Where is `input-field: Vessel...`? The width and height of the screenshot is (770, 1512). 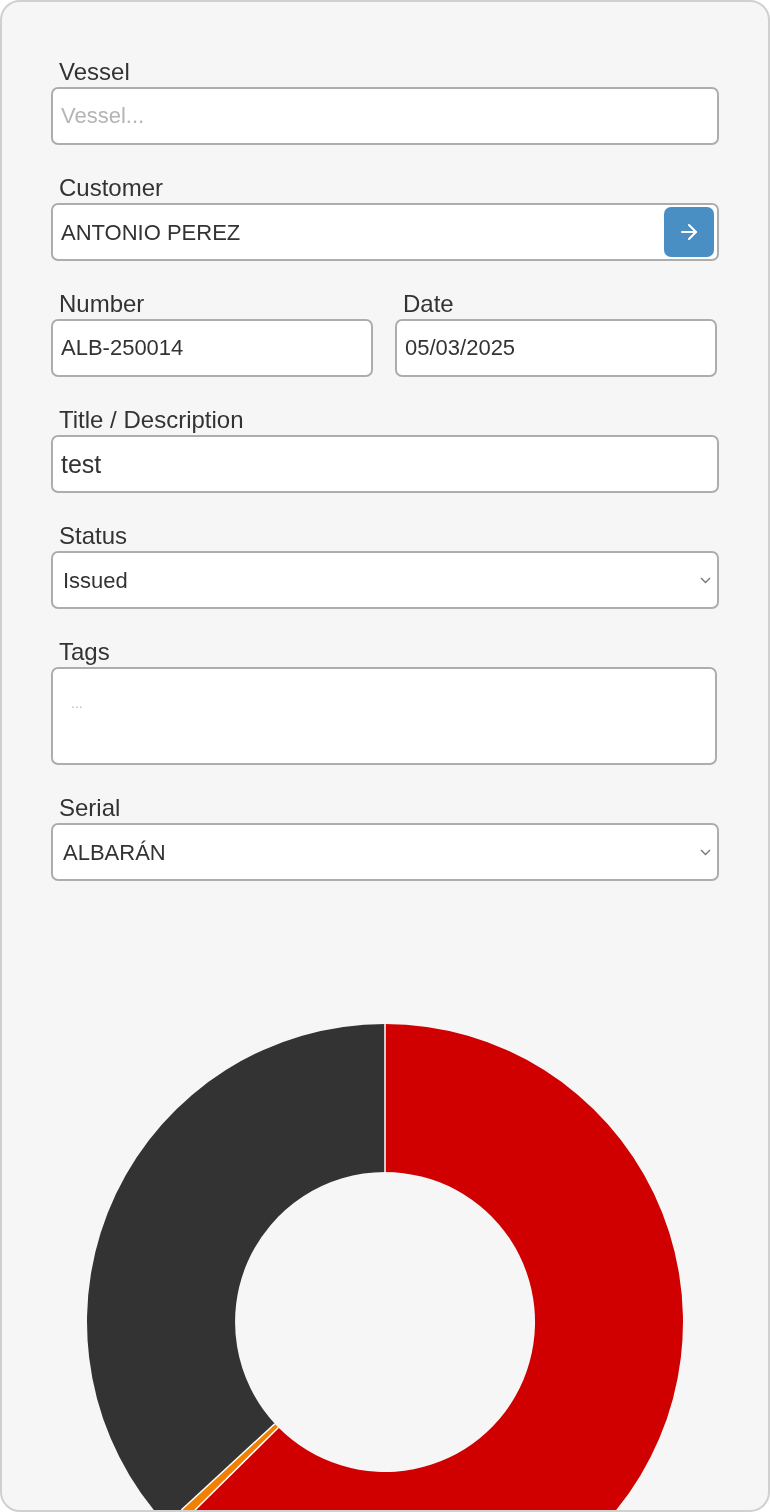
input-field: Vessel... is located at coordinates (385, 116).